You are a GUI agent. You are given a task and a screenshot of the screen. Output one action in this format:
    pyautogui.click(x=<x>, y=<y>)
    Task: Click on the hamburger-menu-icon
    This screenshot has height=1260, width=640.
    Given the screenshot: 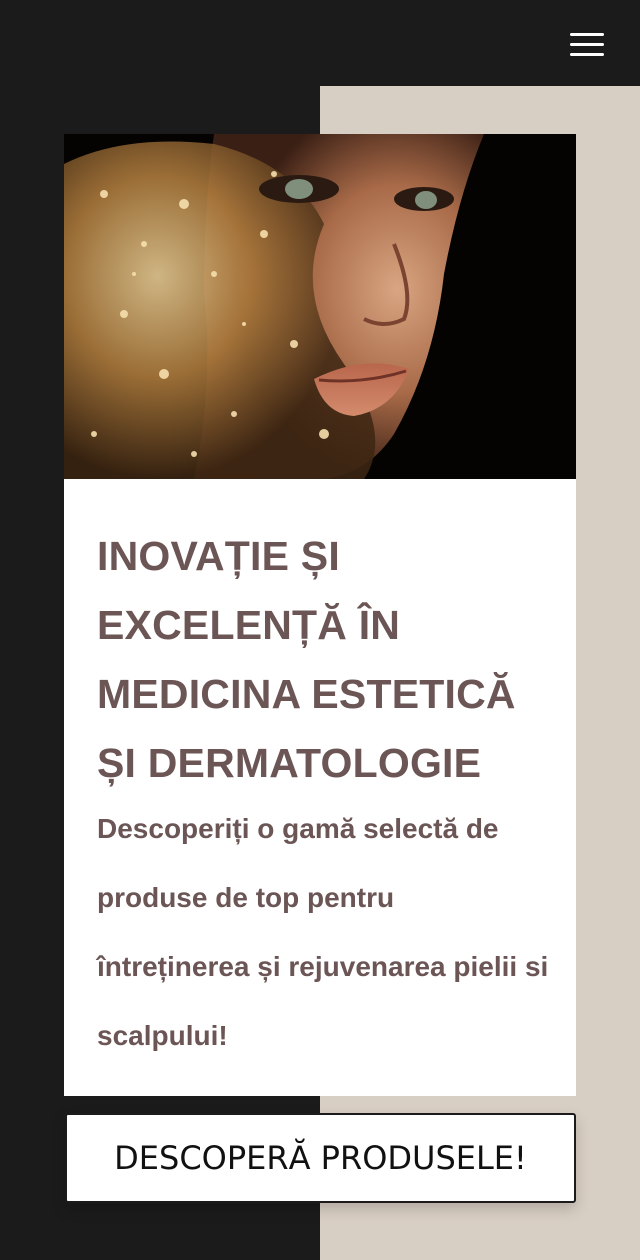 What is the action you would take?
    pyautogui.click(x=587, y=46)
    